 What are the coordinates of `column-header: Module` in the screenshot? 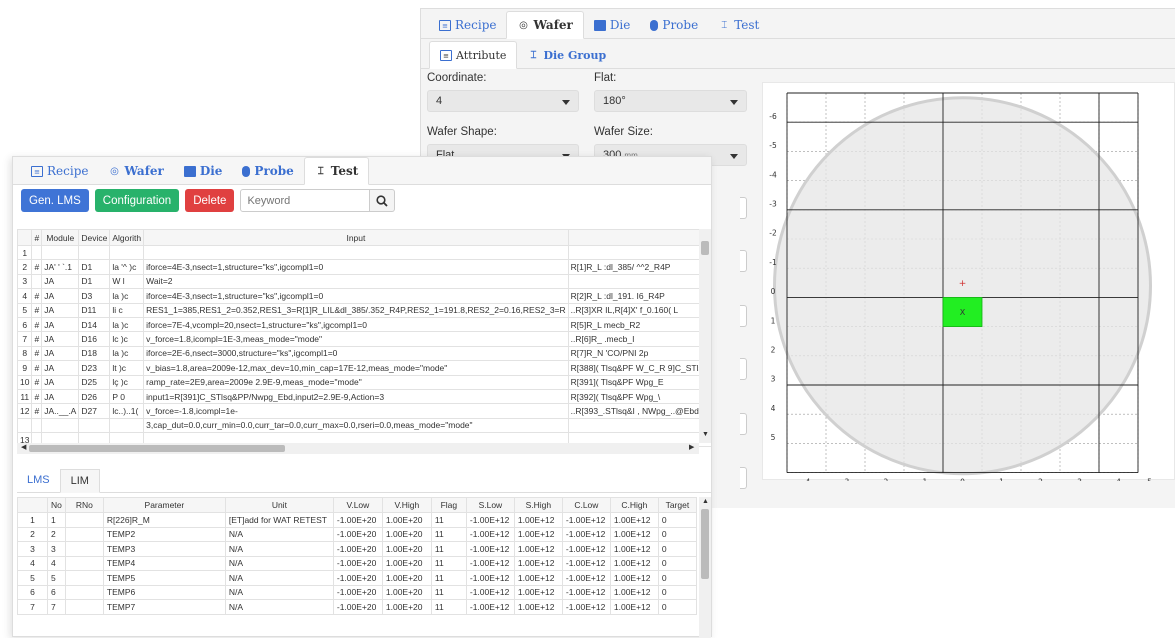 It's located at (60, 237).